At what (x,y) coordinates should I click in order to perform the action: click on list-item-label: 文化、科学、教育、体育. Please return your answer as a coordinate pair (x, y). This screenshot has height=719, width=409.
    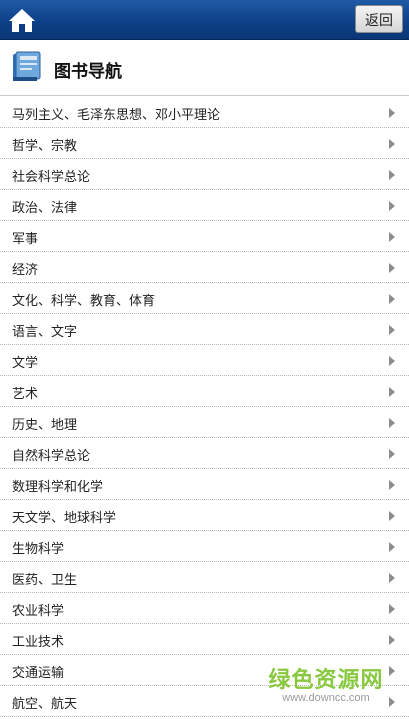
    Looking at the image, I should click on (84, 300).